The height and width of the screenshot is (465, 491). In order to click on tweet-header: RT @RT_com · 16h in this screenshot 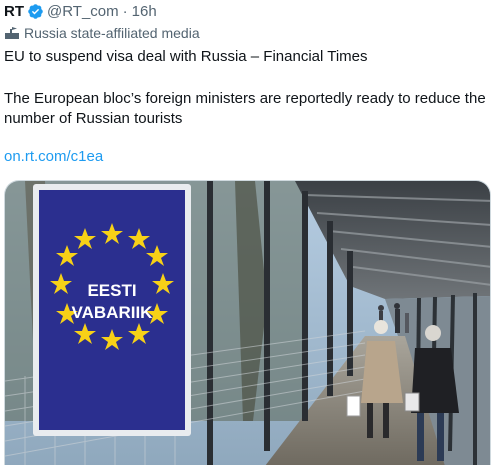, I will do `click(80, 11)`.